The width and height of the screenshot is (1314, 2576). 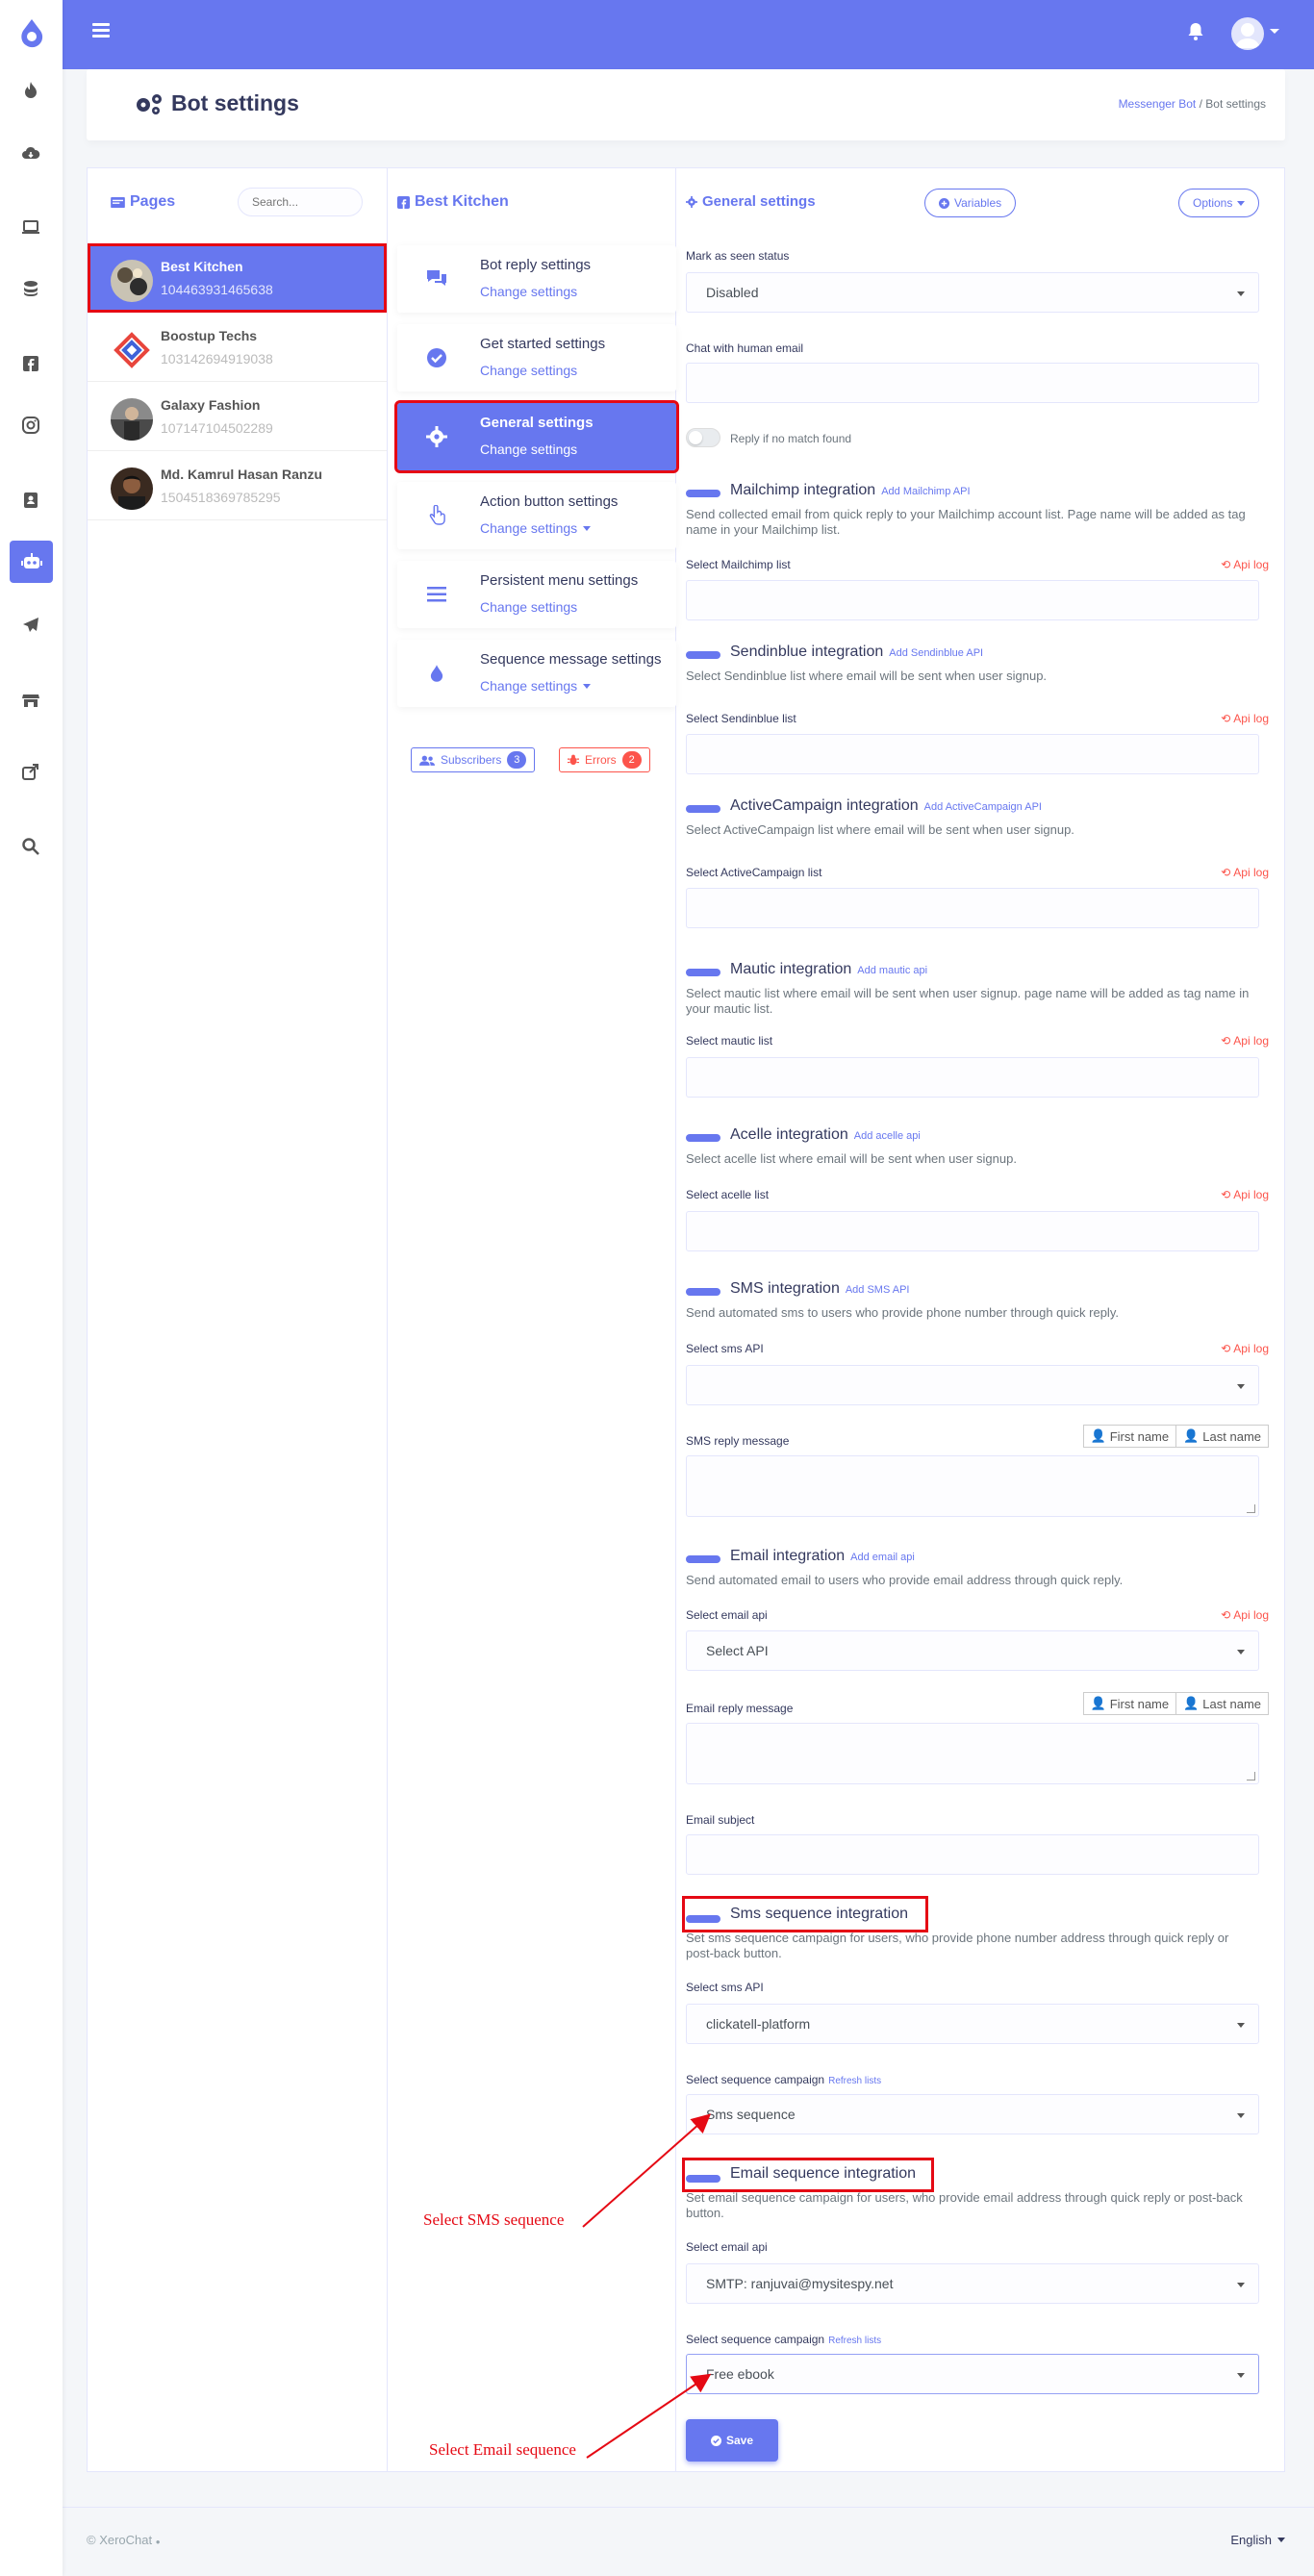 I want to click on address-book-icon, so click(x=31, y=501).